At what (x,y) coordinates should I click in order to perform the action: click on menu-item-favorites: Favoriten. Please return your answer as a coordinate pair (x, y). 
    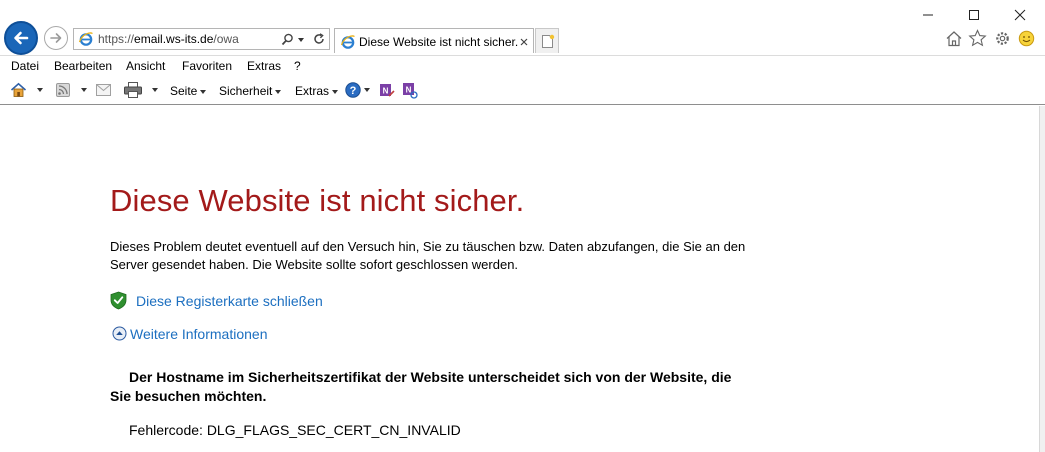
    Looking at the image, I should click on (207, 66).